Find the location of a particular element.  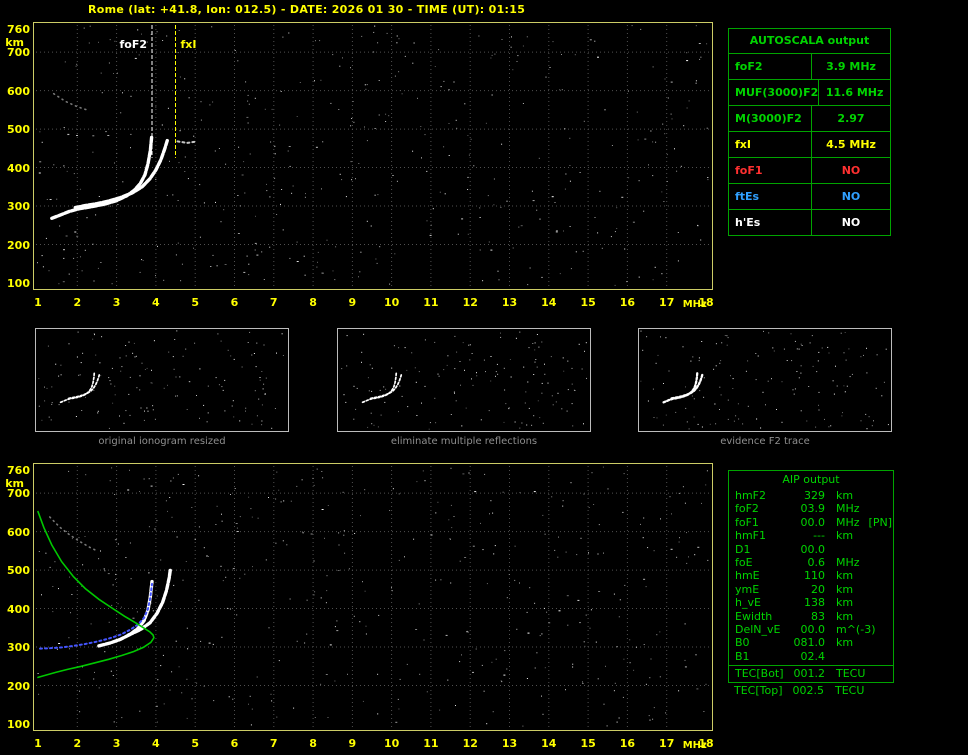

x-axis-tick-label: 4 is located at coordinates (156, 743).